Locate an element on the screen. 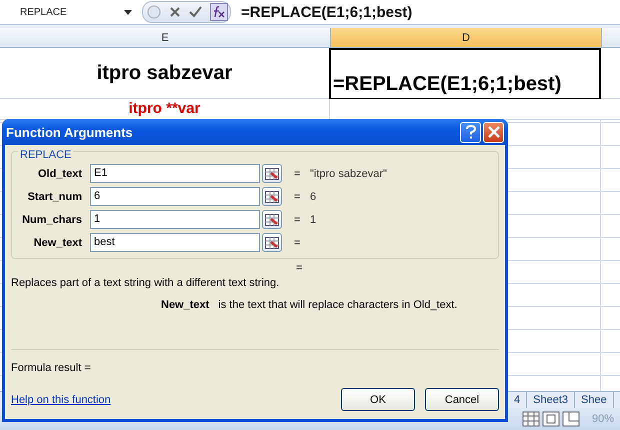 This screenshot has width=620, height=430. circle-icon is located at coordinates (154, 12).